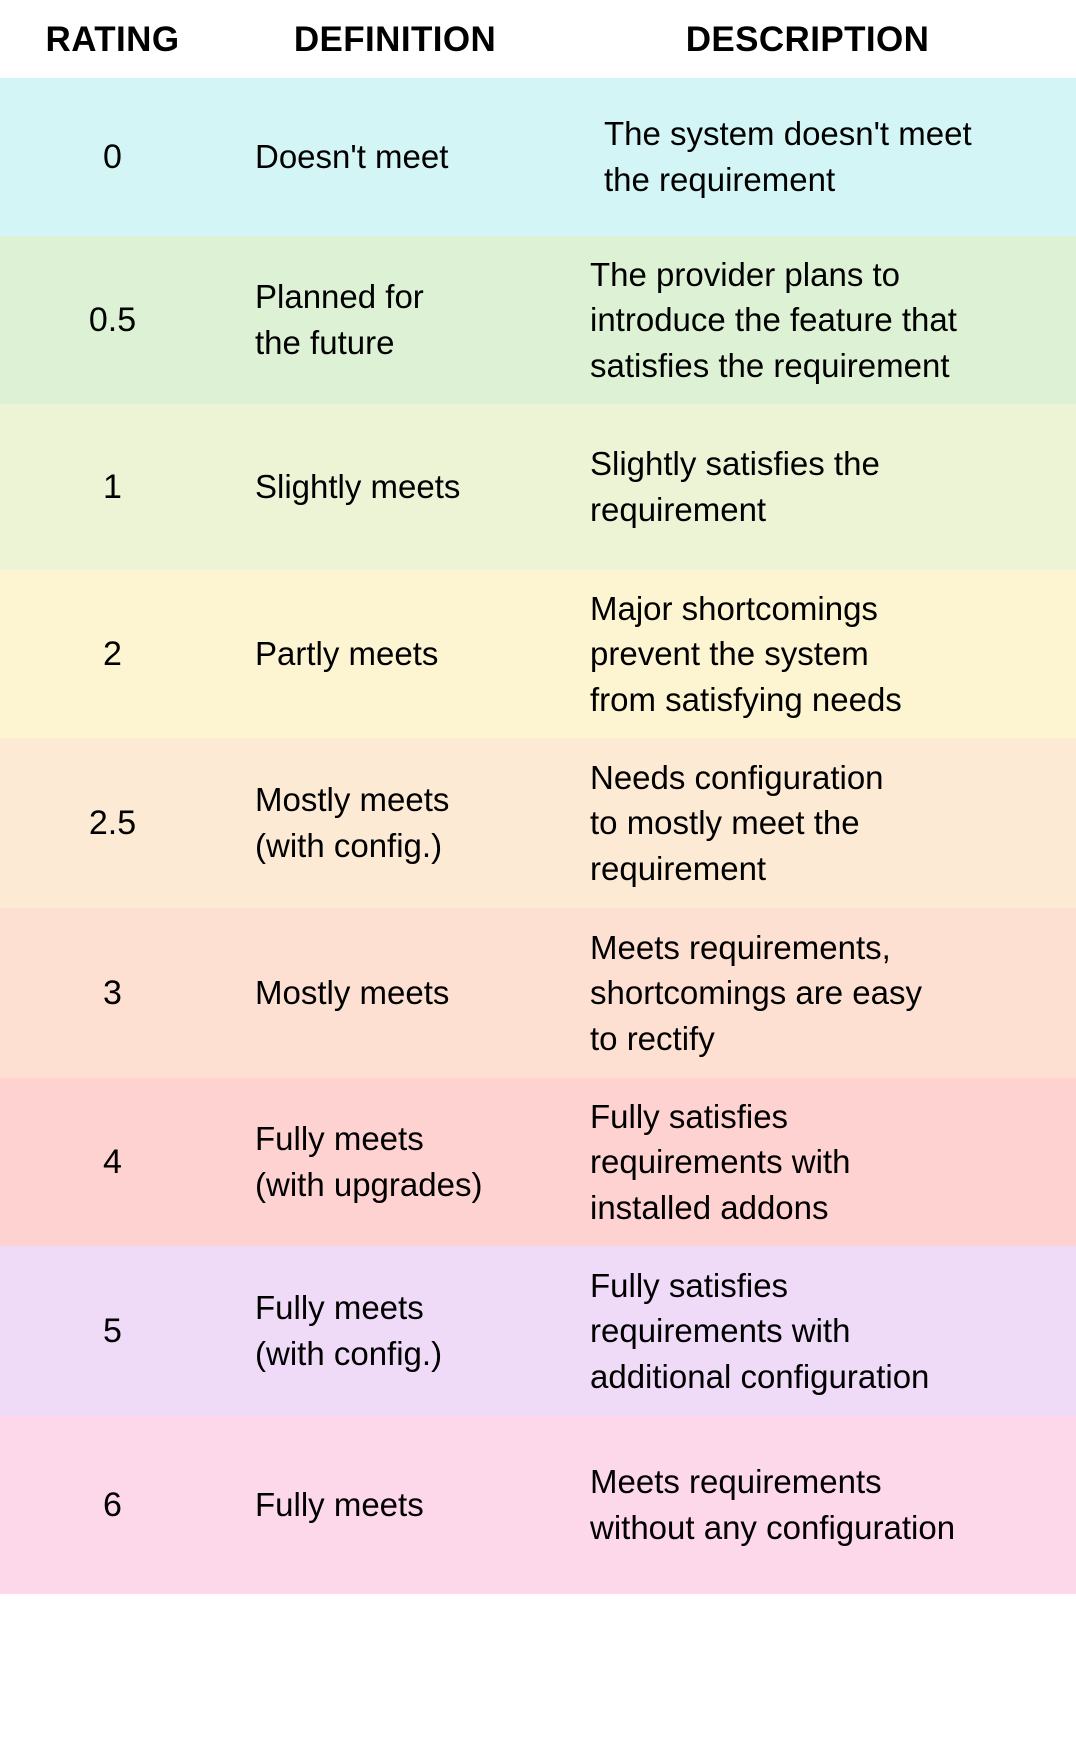 The image size is (1076, 1744). Describe the element at coordinates (112, 39) in the screenshot. I see `column-header-rating: RATING` at that location.